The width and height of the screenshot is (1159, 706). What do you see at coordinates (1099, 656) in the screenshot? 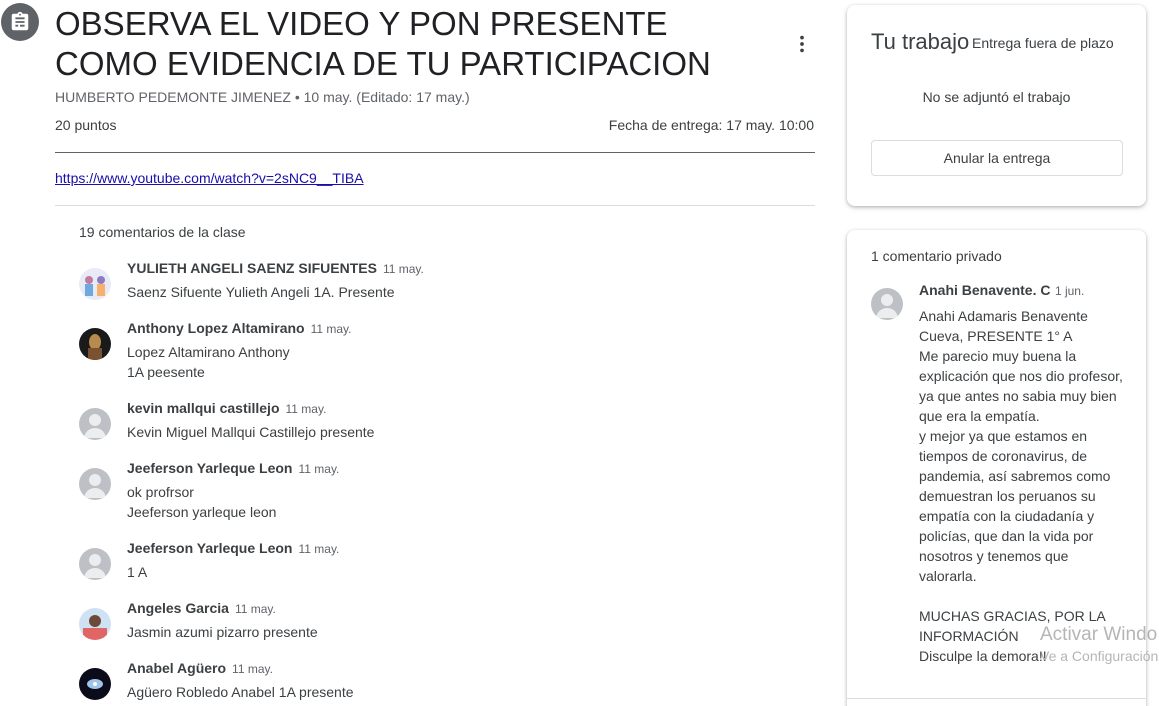
I see `watermark-line: Ve a Configuración` at bounding box center [1099, 656].